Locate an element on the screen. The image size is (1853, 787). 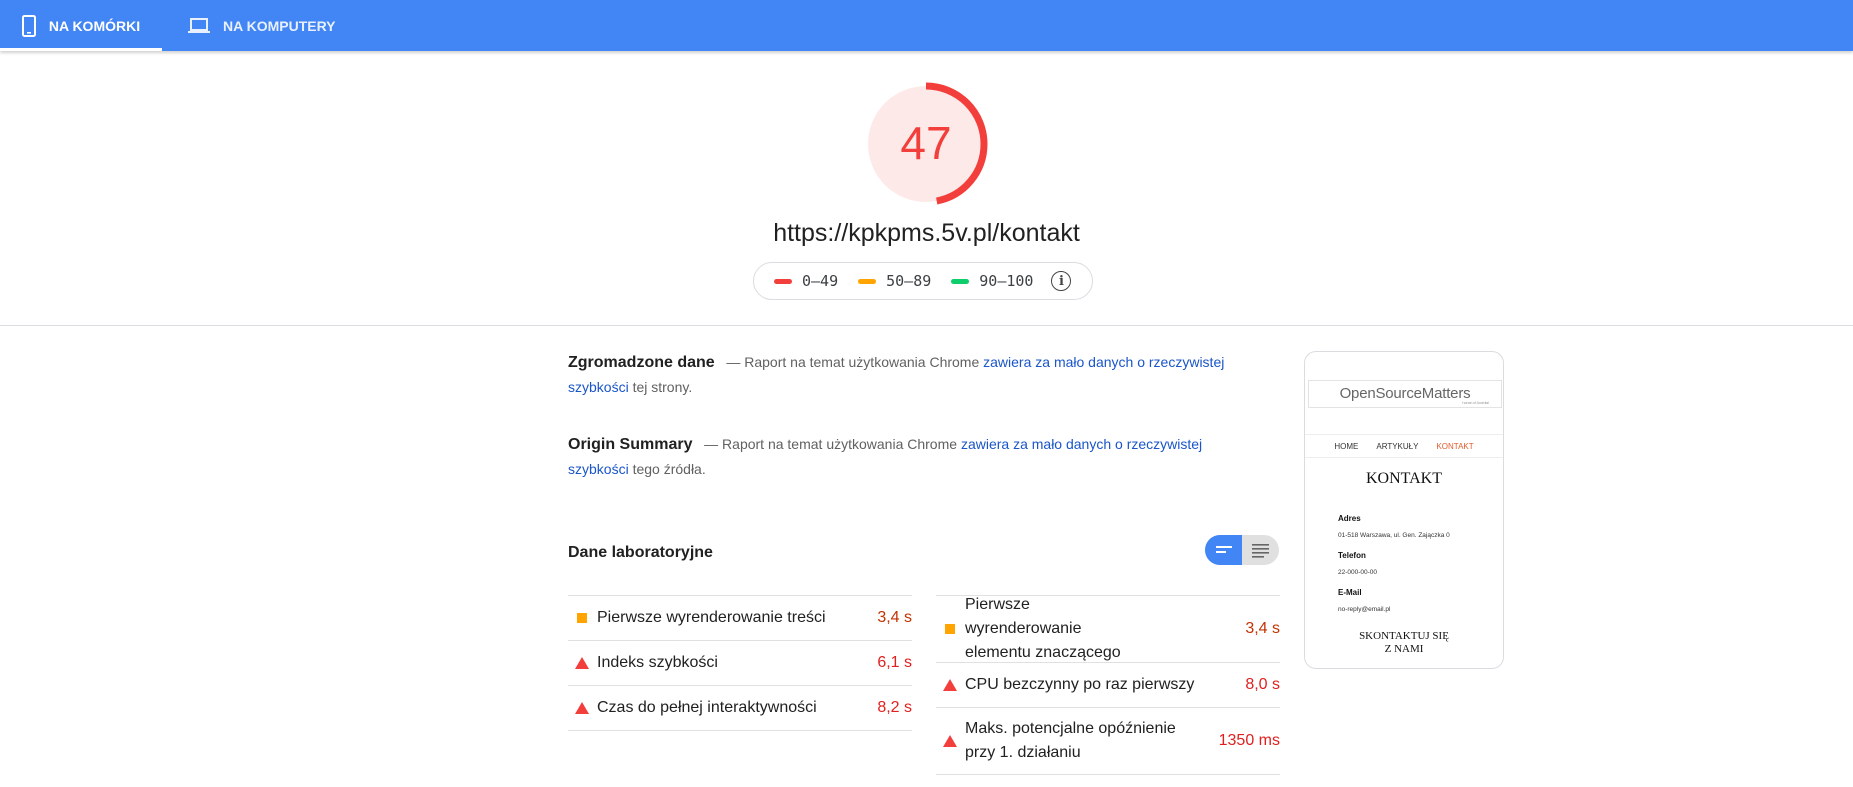
site-logo: OpenSourceMatters home of Joomla! is located at coordinates (1405, 394).